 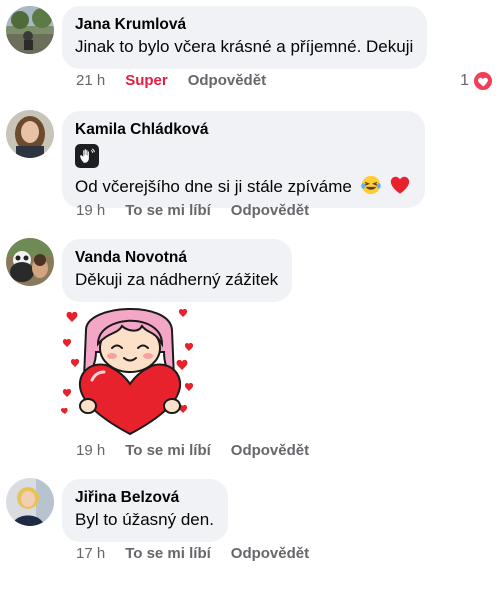 I want to click on girl-holding-heart-sticker, so click(x=130, y=369).